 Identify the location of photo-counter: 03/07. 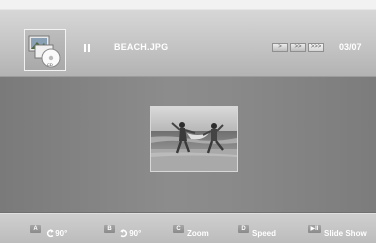
(350, 47).